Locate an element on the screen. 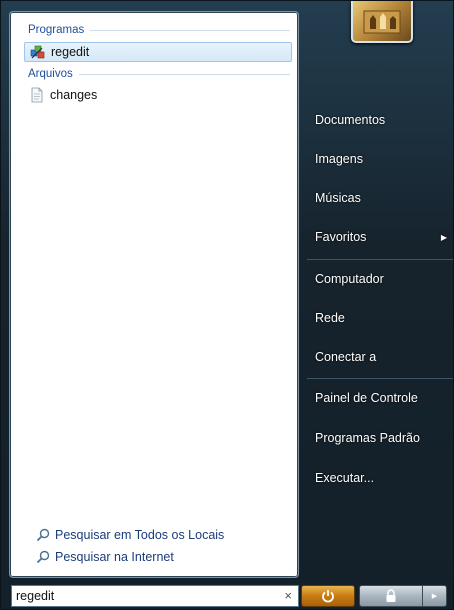 The height and width of the screenshot is (610, 454). shutdown-options-button: ▶ is located at coordinates (435, 596).